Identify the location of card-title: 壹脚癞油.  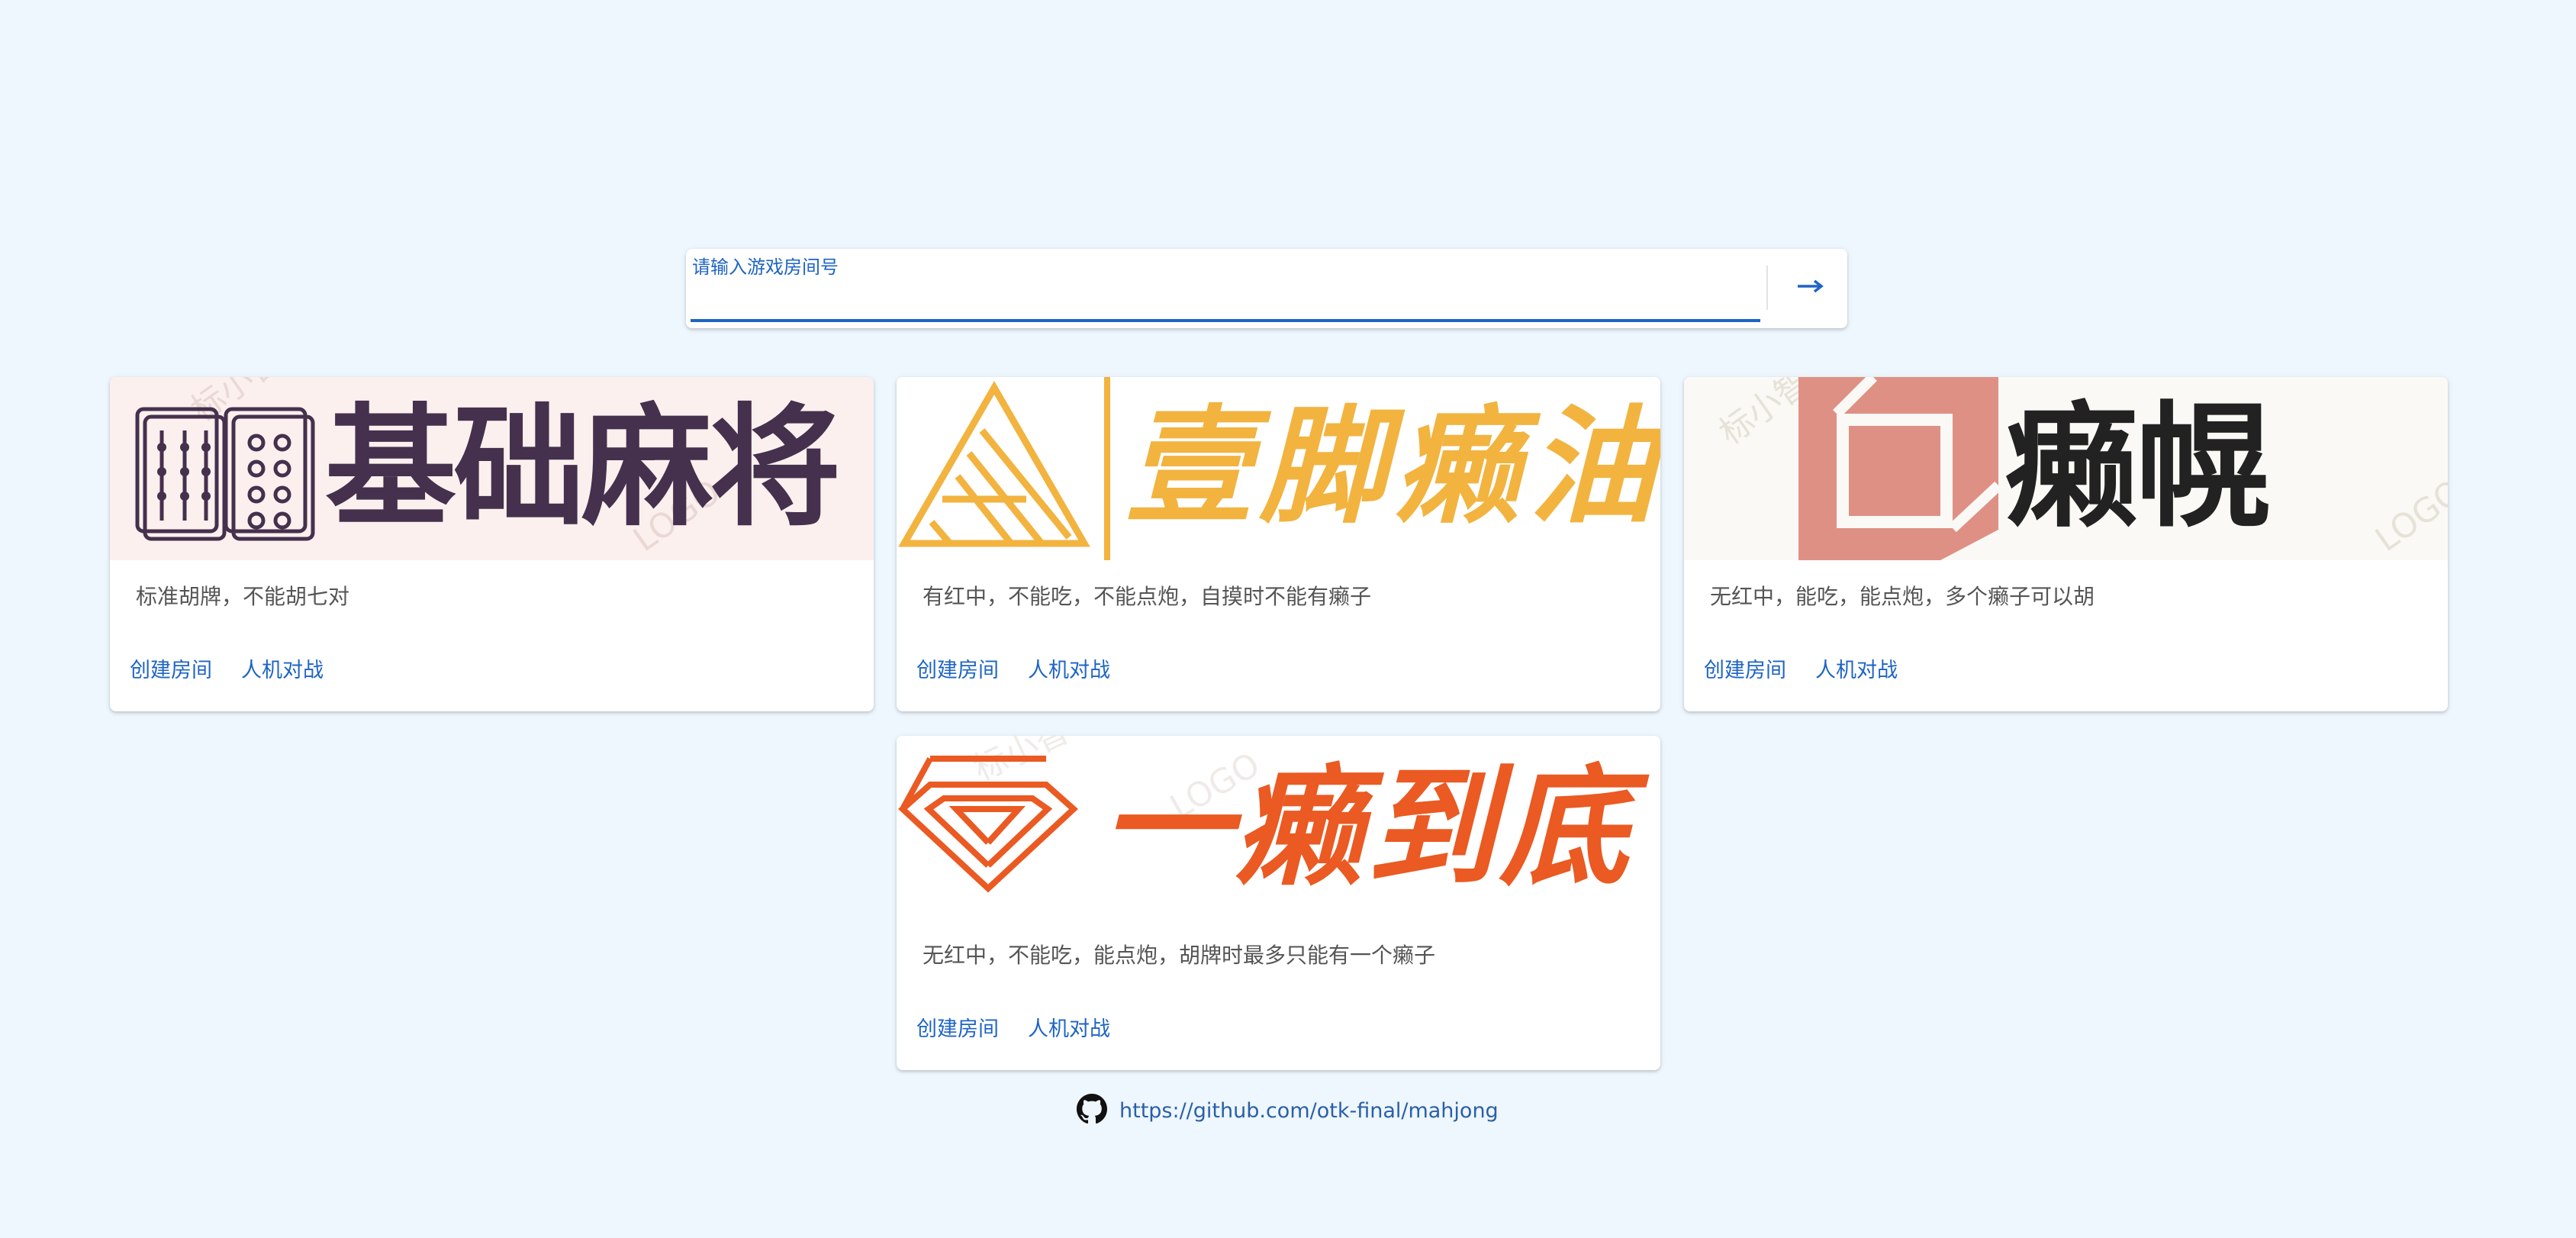
(1392, 468).